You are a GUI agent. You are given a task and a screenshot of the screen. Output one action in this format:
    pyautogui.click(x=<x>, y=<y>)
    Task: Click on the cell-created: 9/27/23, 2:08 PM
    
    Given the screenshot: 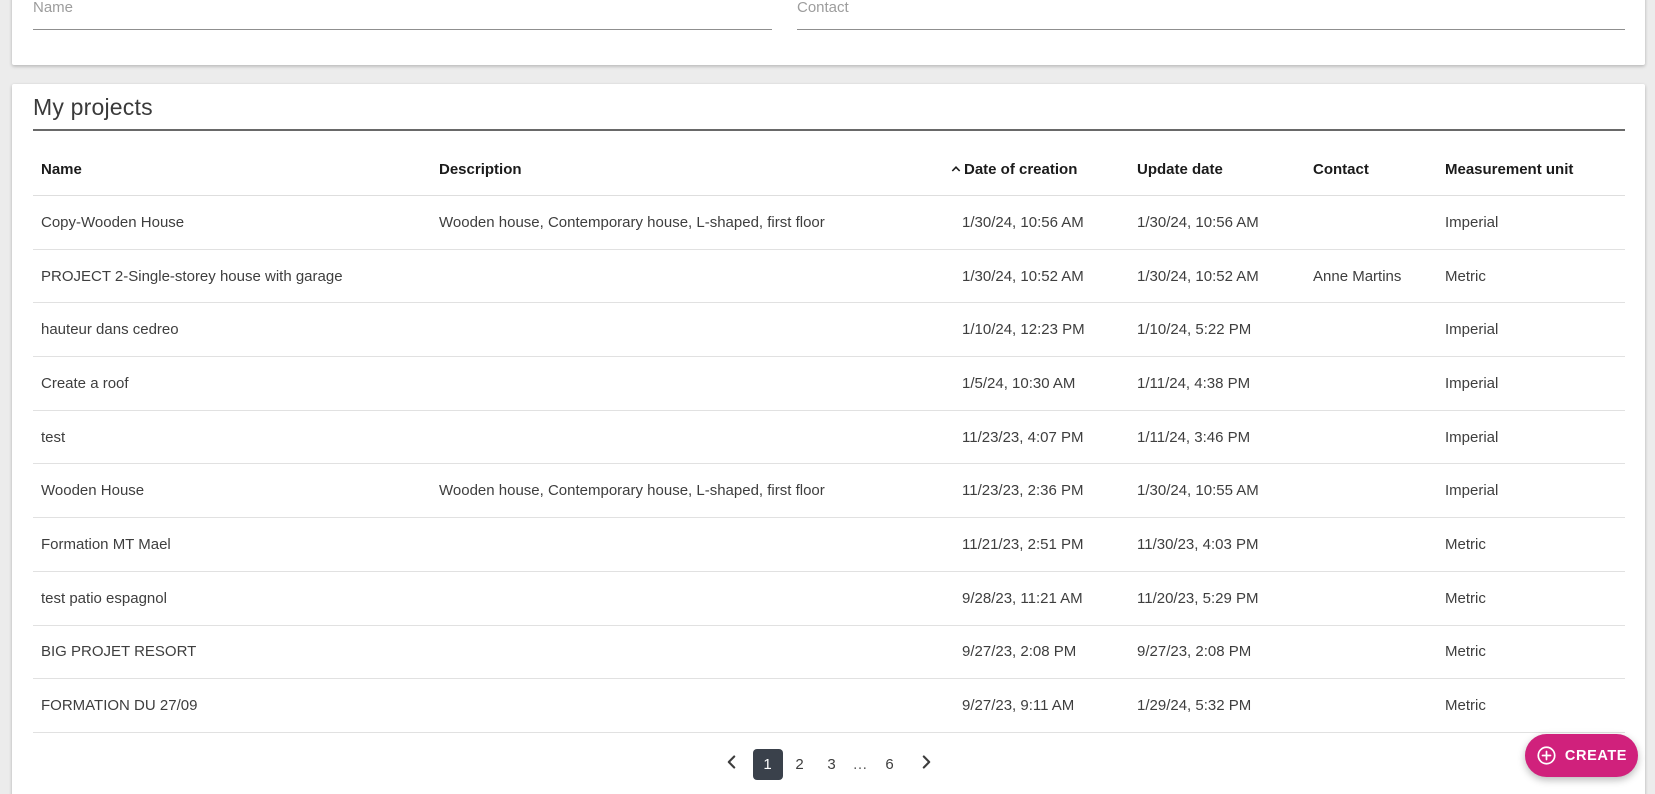 What is the action you would take?
    pyautogui.click(x=1019, y=652)
    